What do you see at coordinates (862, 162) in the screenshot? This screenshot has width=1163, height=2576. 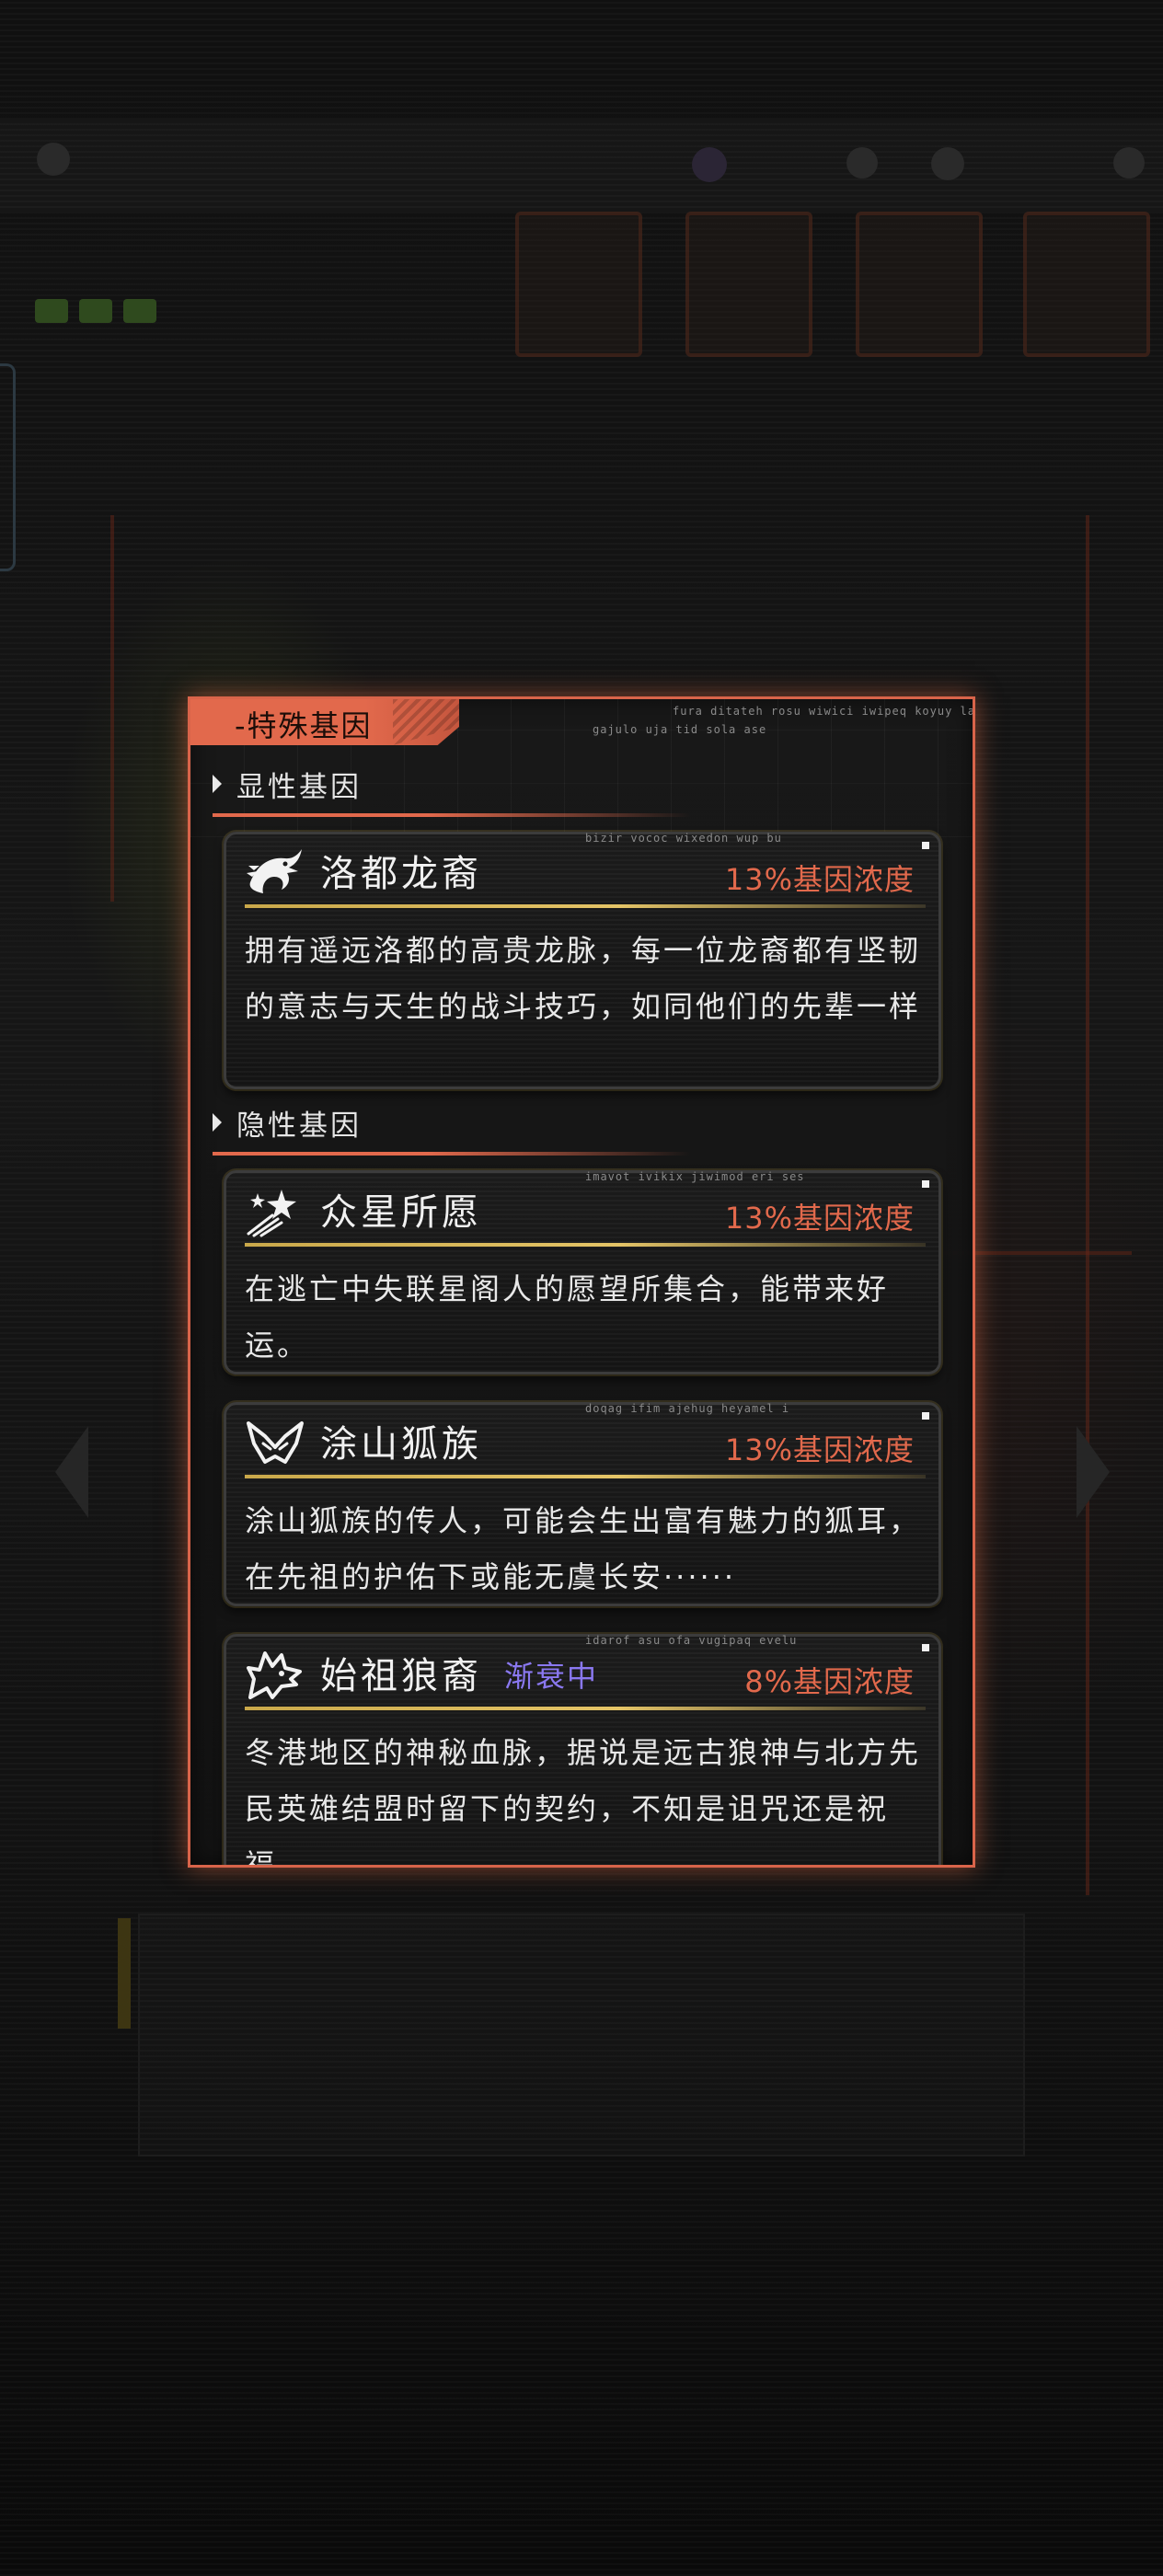 I see `background-status-icon` at bounding box center [862, 162].